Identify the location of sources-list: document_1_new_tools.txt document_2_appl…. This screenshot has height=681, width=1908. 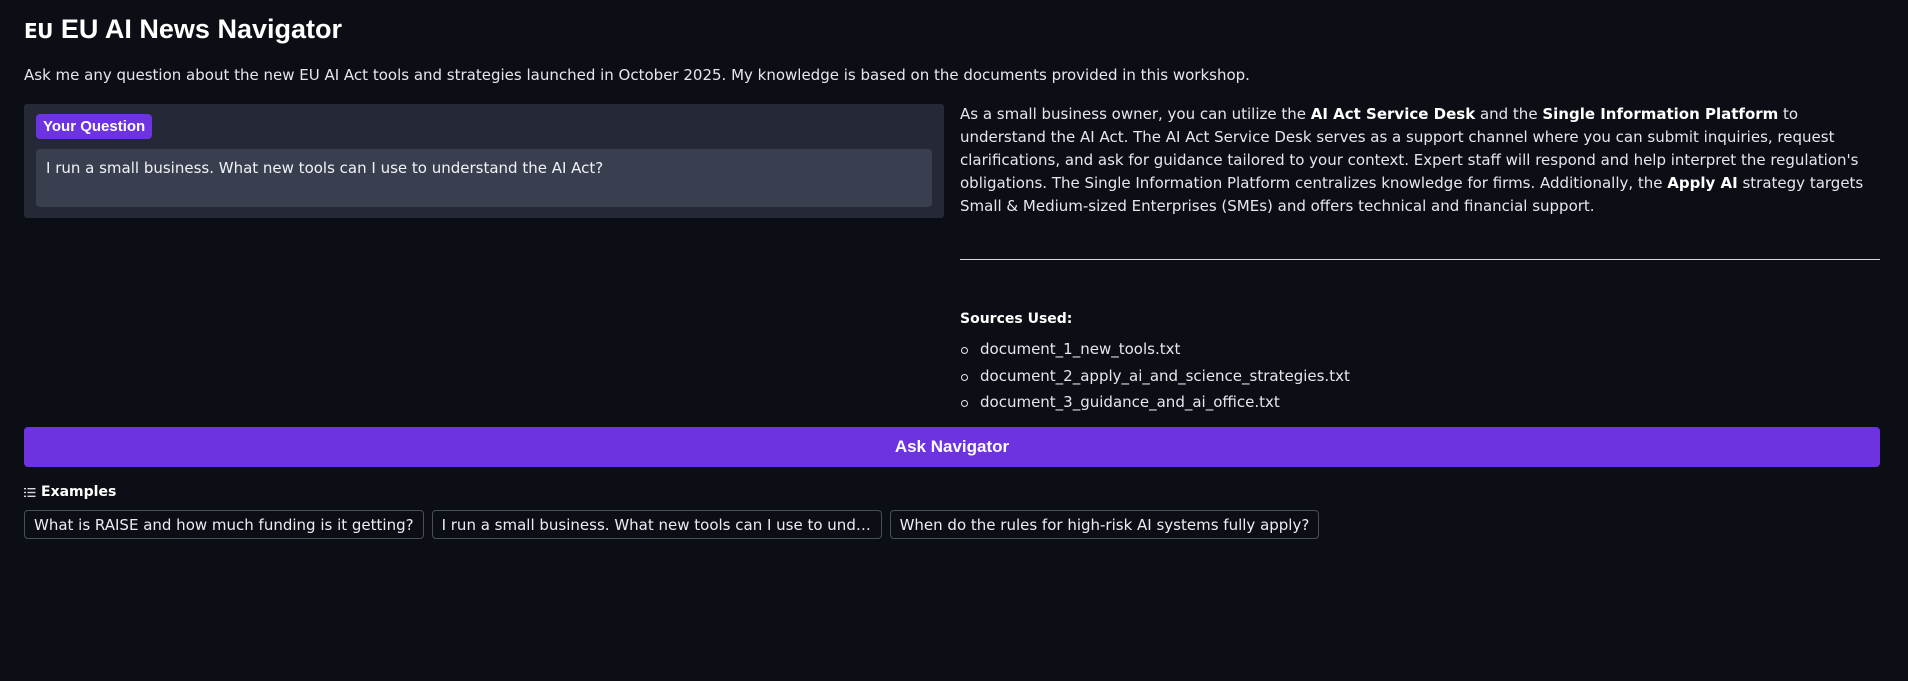
(1155, 376).